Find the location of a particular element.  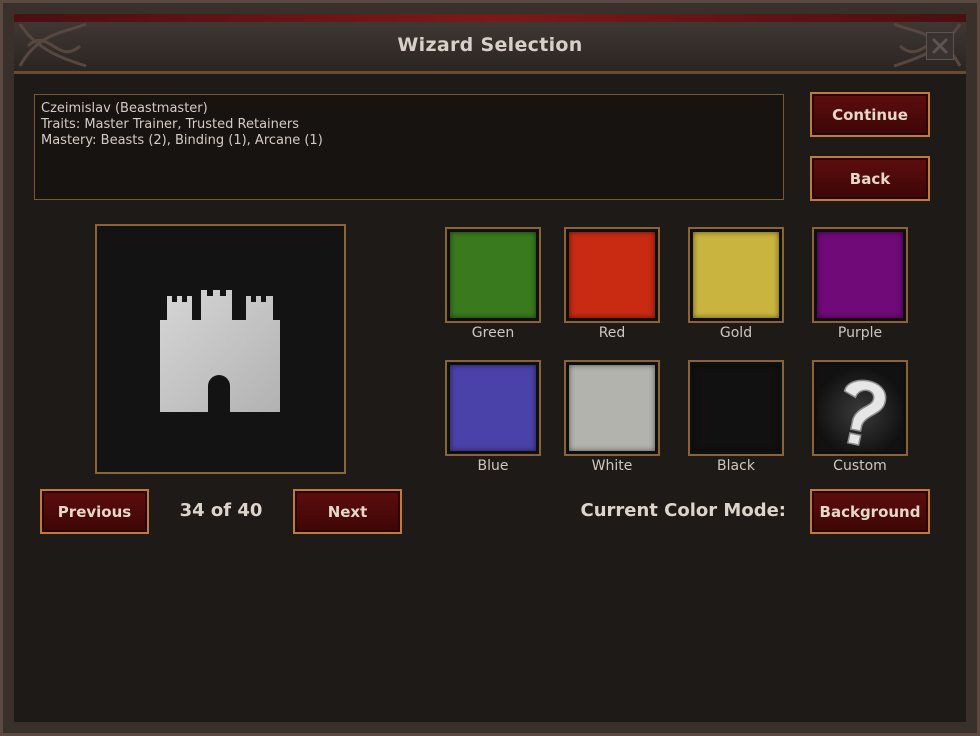

previous-button: Previous is located at coordinates (94, 511).